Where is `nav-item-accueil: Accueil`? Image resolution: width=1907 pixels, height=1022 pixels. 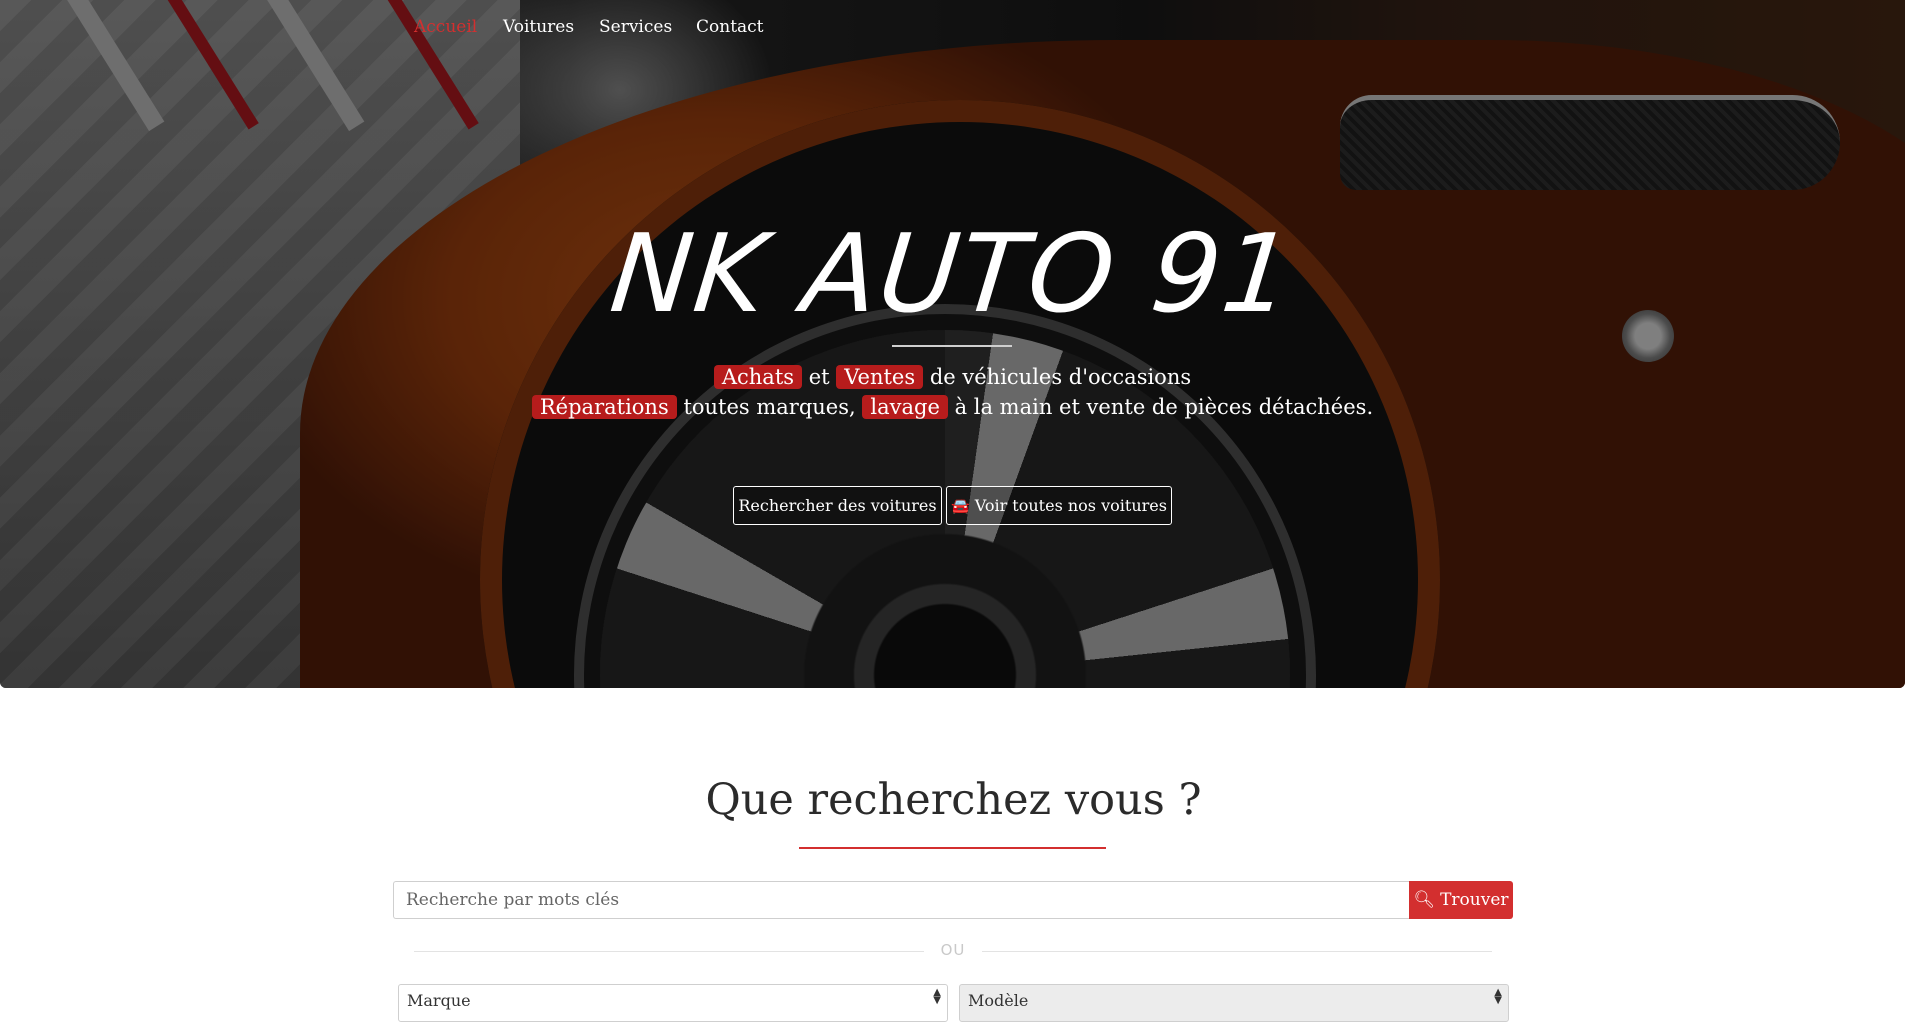
nav-item-accueil: Accueil is located at coordinates (445, 27).